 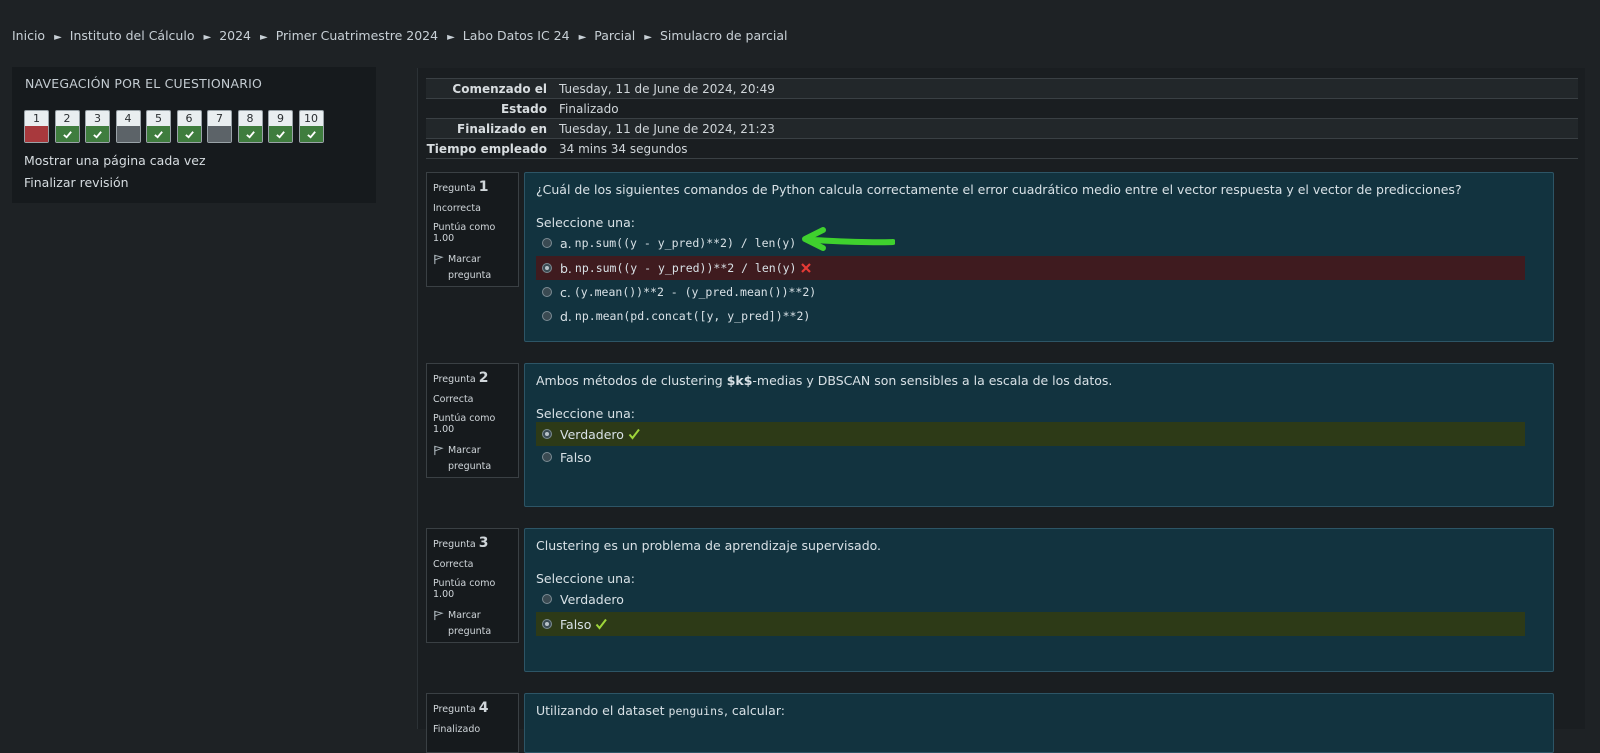 What do you see at coordinates (1030, 316) in the screenshot?
I see `answer-option-d: d. np.mean(pd.concat([y, y_pred])**2)` at bounding box center [1030, 316].